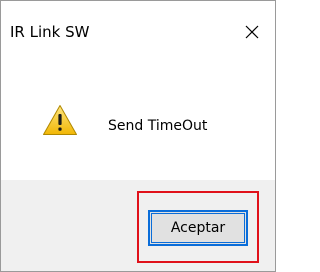 This screenshot has width=320, height=272. What do you see at coordinates (60, 120) in the screenshot?
I see `warning-icon` at bounding box center [60, 120].